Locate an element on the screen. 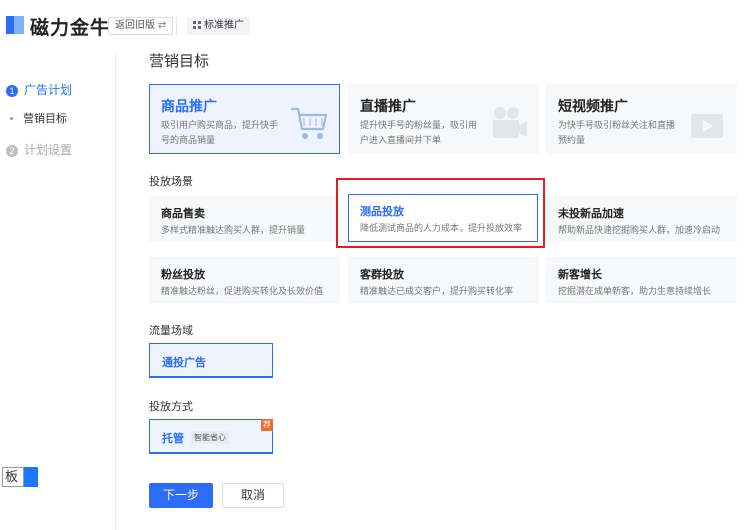  method-section-label: 投放方式 is located at coordinates (171, 407).